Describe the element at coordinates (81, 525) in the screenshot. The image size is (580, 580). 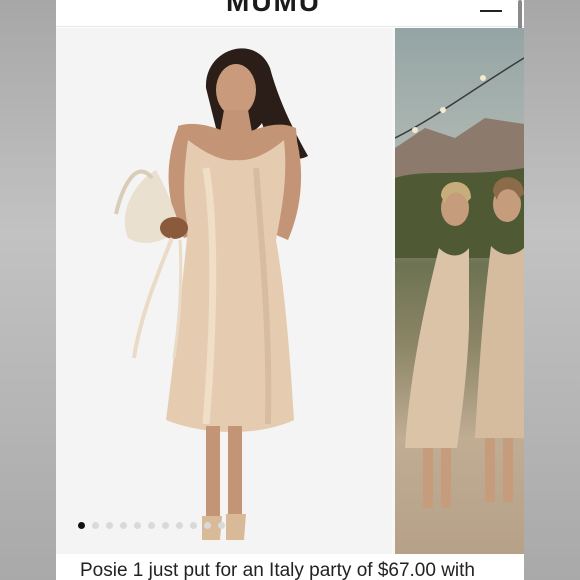
I see `pagination-dot-active` at that location.